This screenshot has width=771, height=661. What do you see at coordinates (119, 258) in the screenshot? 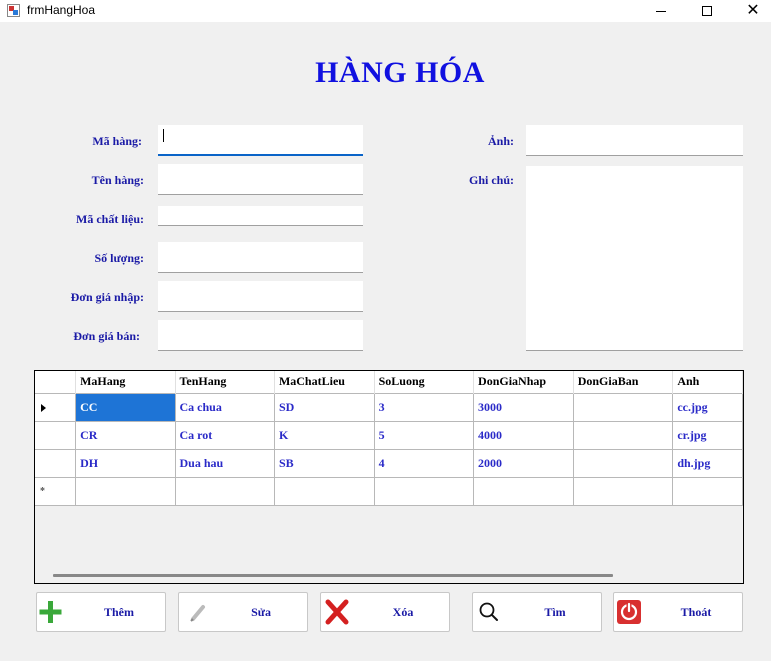
I see `so-luong-label: Số lượng:` at bounding box center [119, 258].